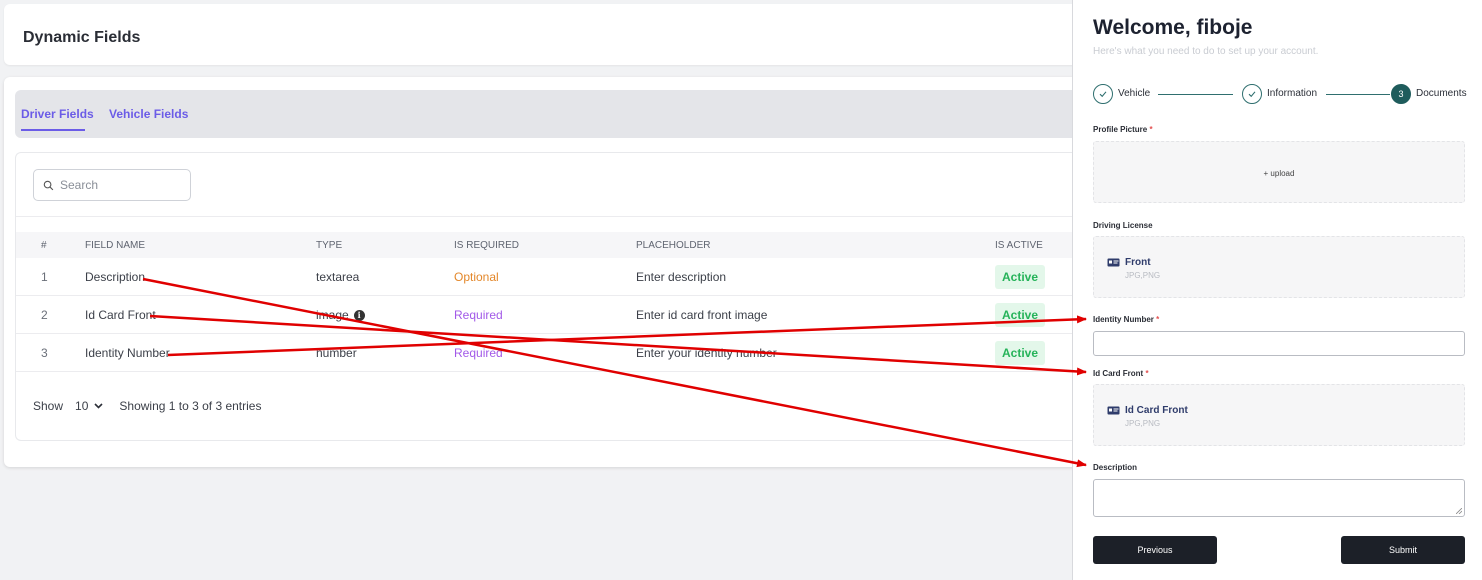 This screenshot has width=1482, height=580. Describe the element at coordinates (120, 315) in the screenshot. I see `field-name: Id Card Front` at that location.